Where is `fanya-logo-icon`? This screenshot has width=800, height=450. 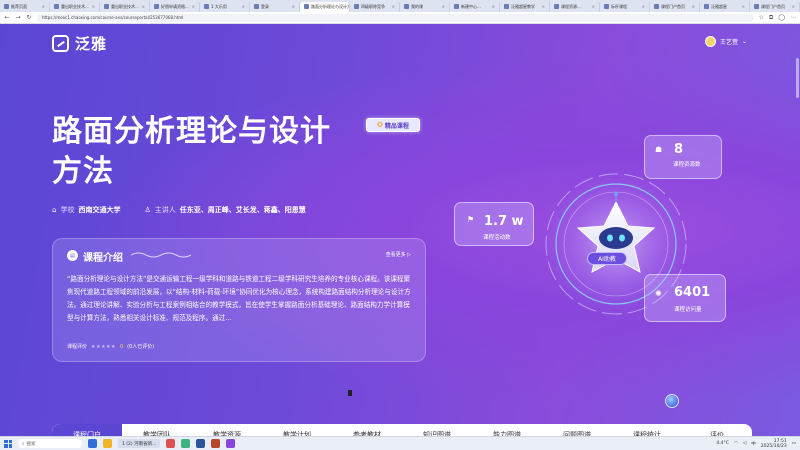 fanya-logo-icon is located at coordinates (60, 43).